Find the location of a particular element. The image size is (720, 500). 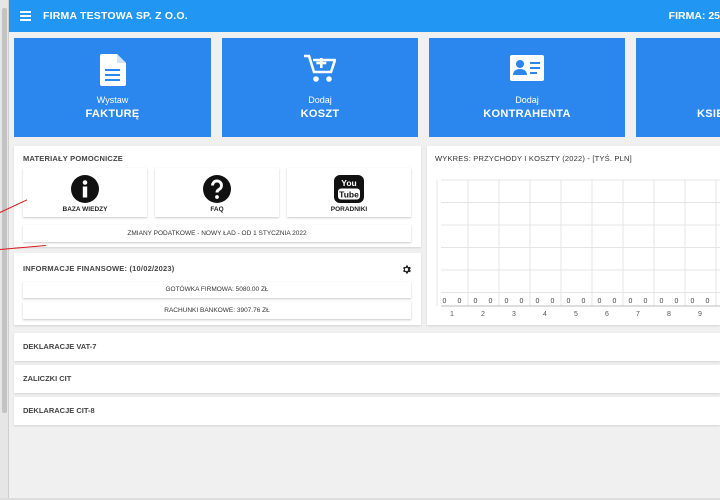

gear-icon is located at coordinates (406, 271).